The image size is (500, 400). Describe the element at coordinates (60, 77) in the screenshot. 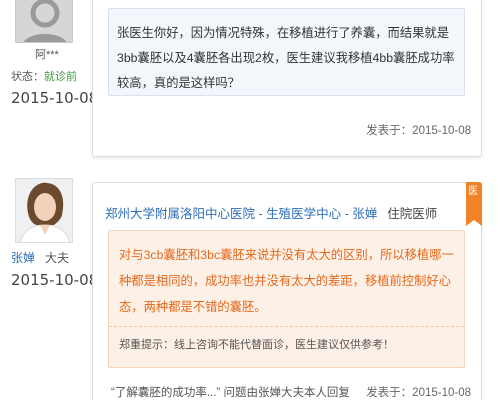

I see `status-value: 就诊前` at that location.